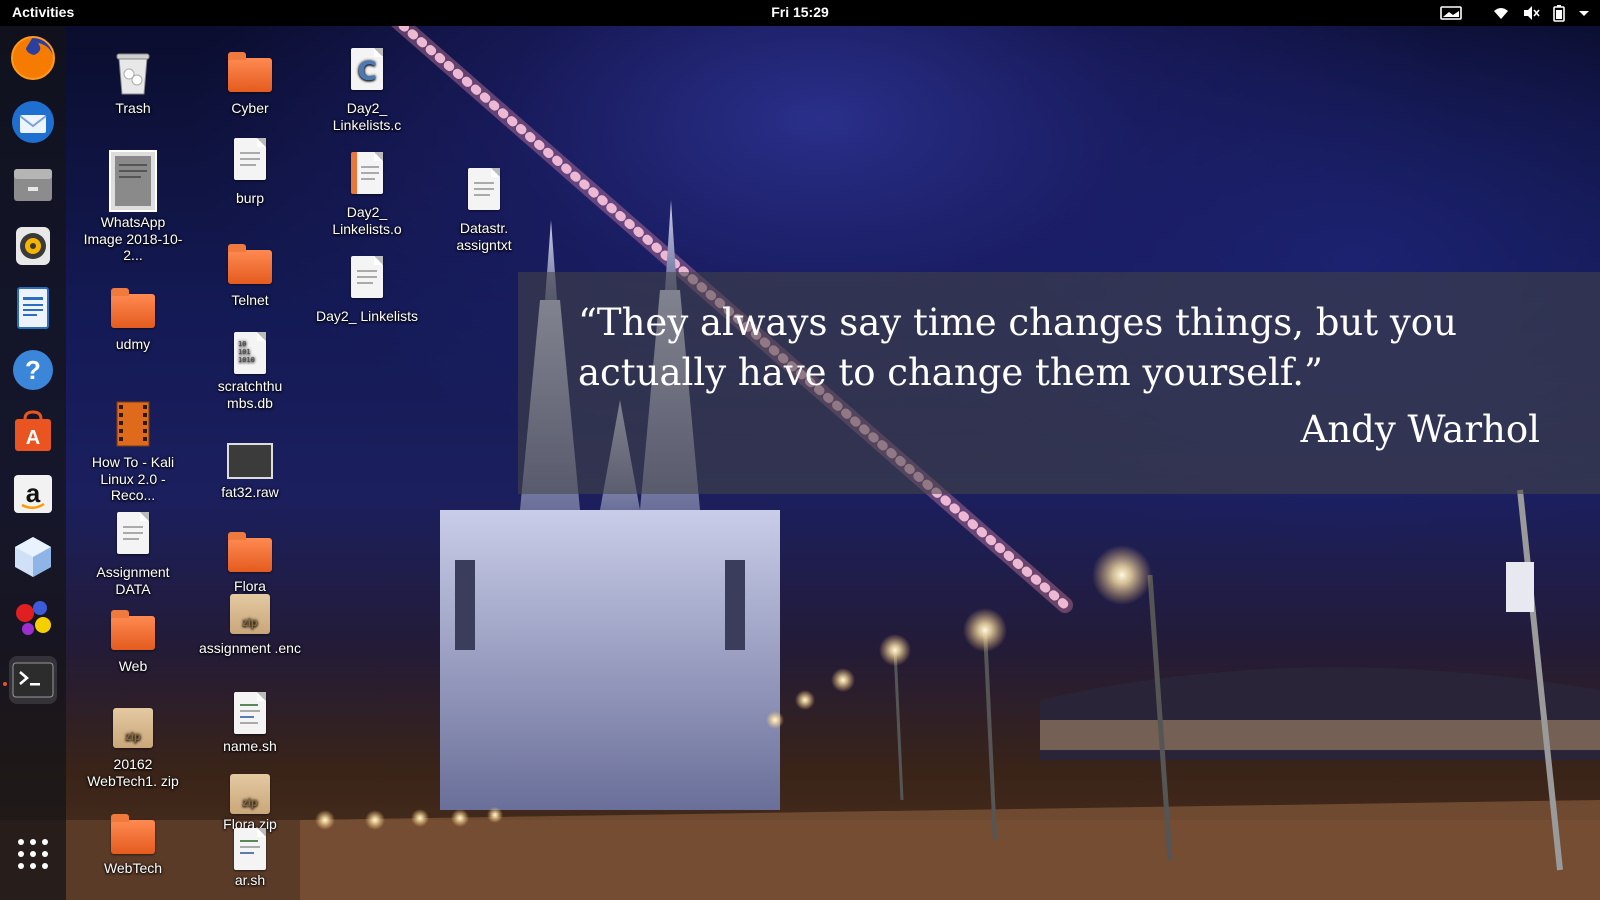  I want to click on desktop-icon-web: Web, so click(133, 639).